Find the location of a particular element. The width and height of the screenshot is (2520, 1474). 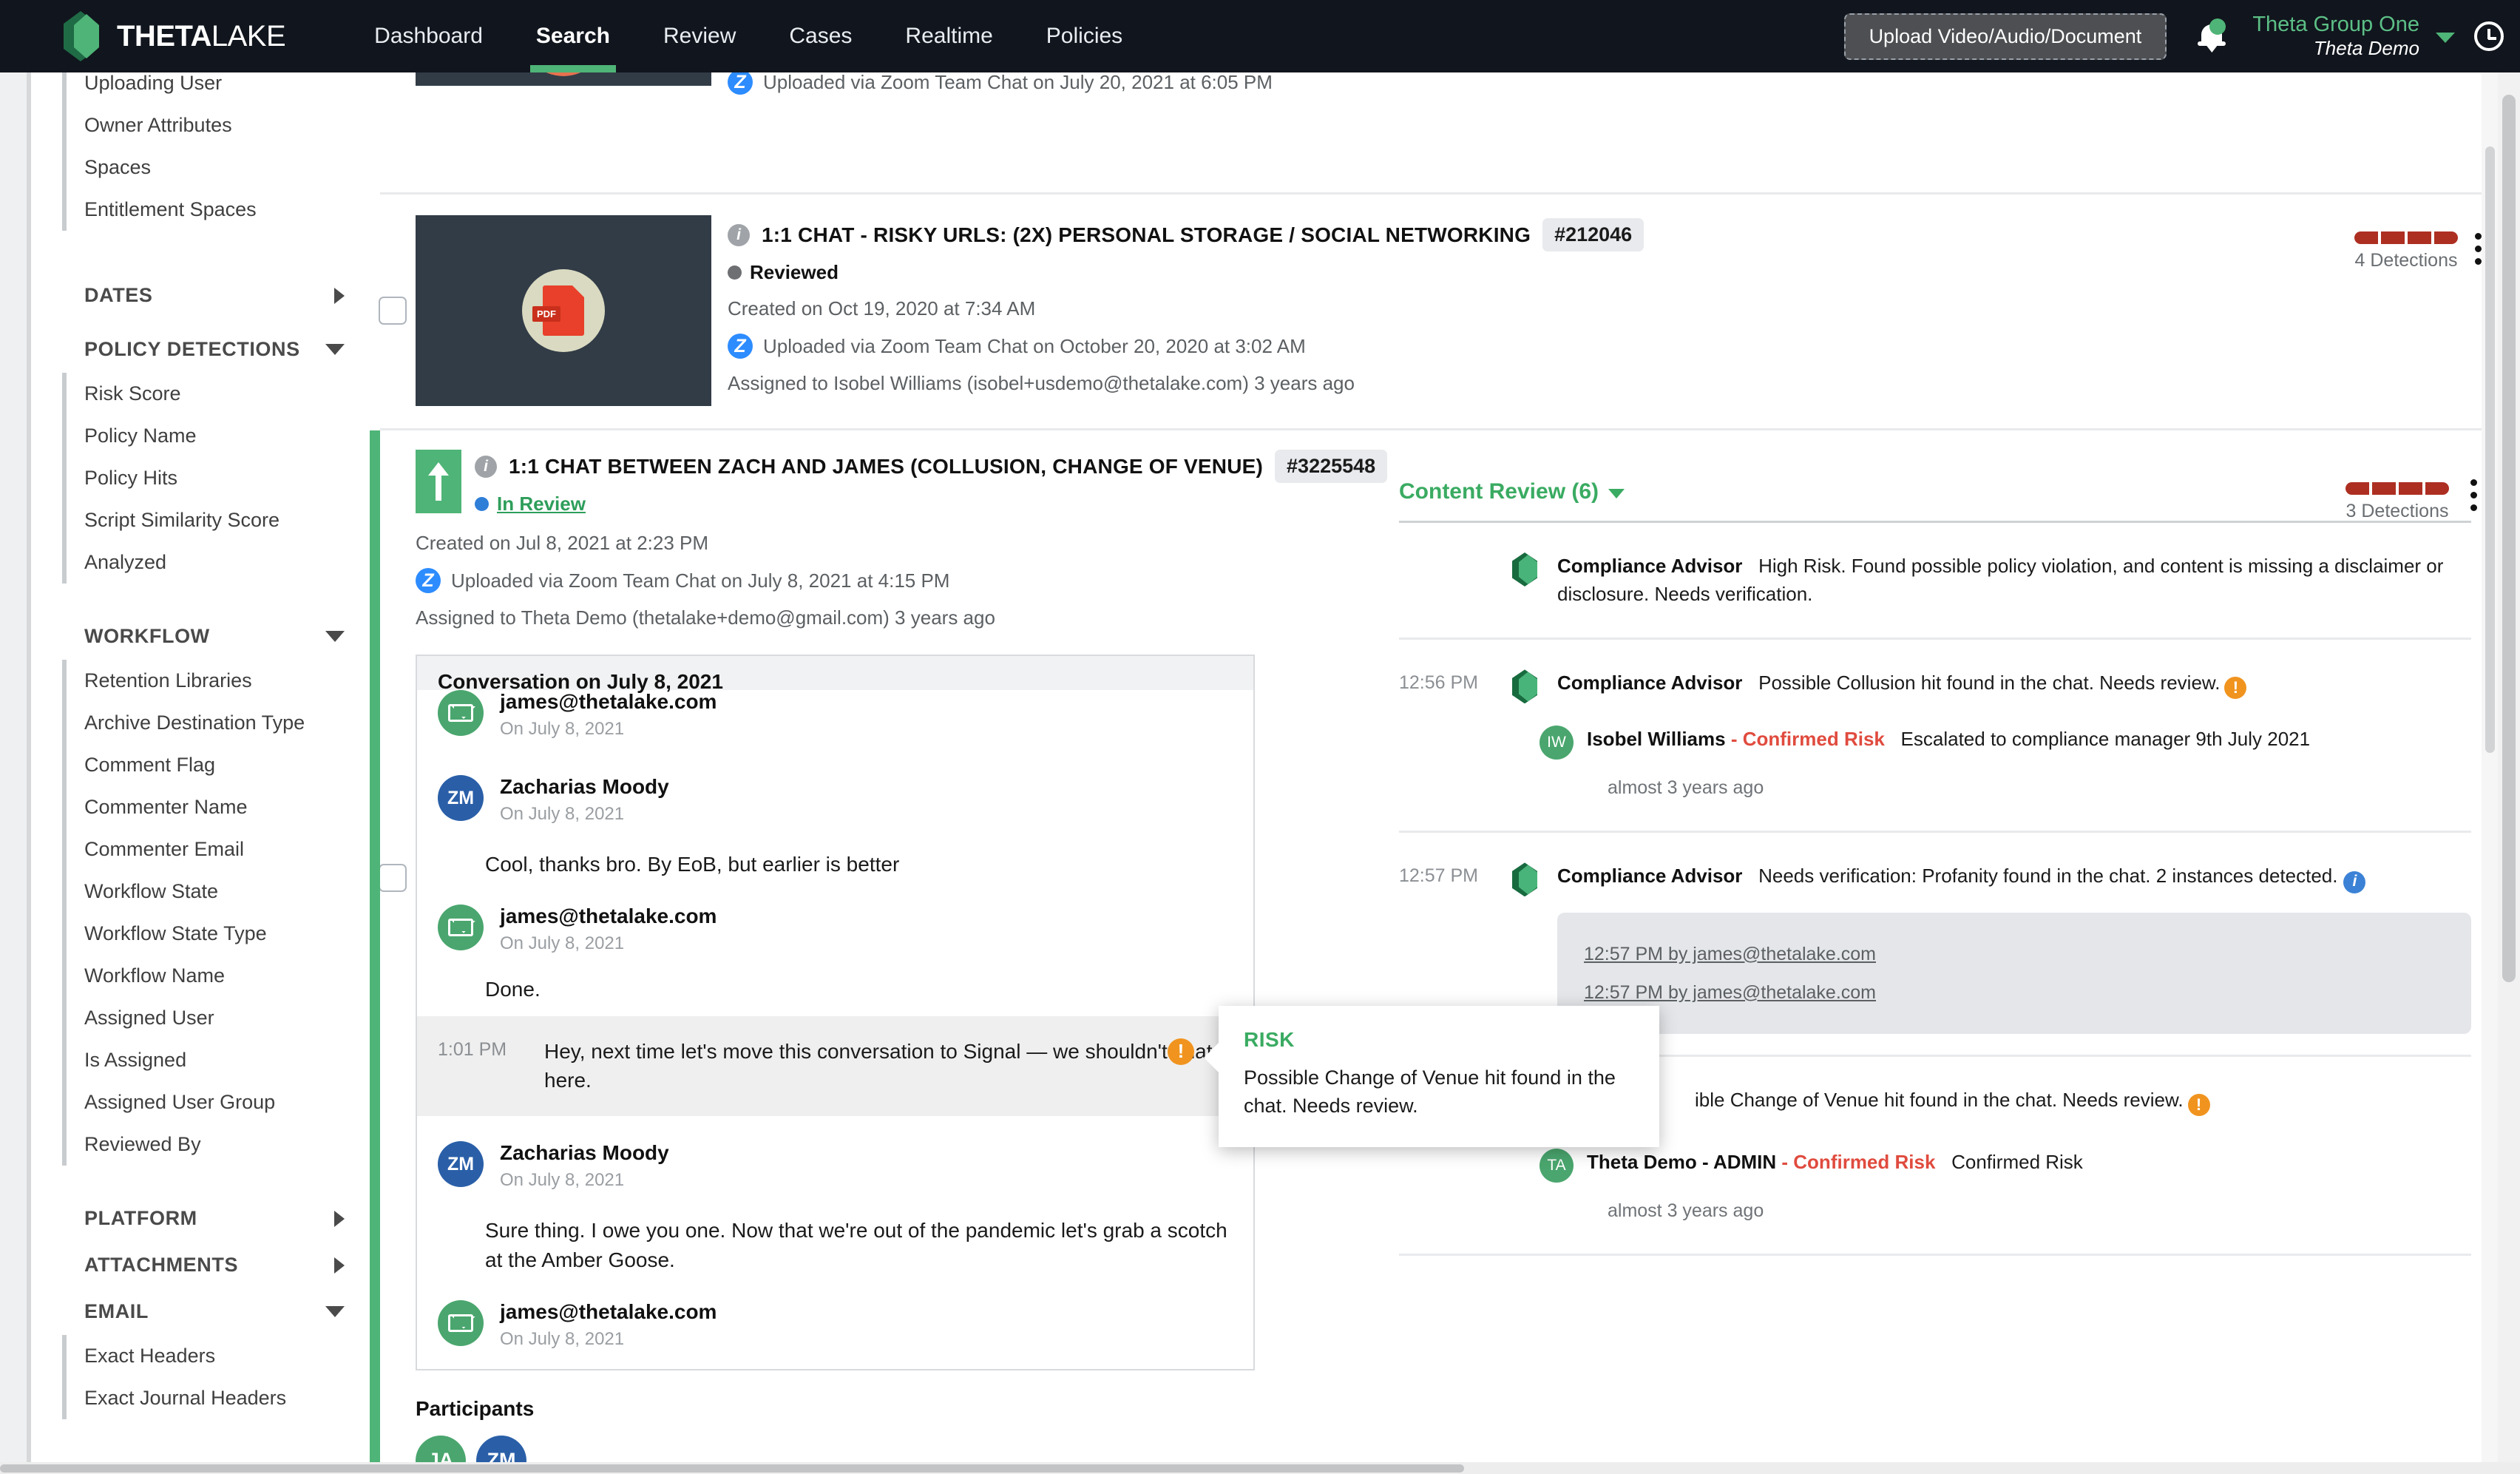

filter-analyzed: Analyzed is located at coordinates (218, 562).